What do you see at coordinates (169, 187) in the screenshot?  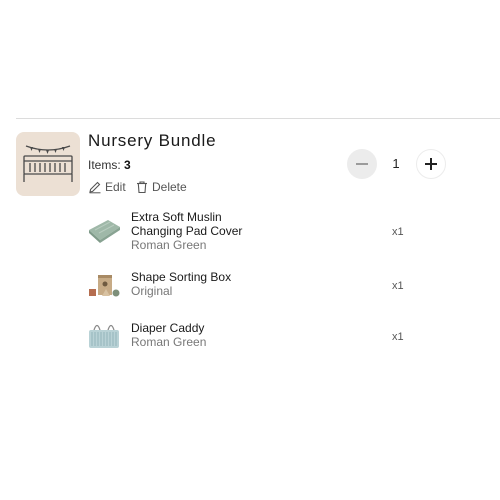 I see `delete-label: Delete` at bounding box center [169, 187].